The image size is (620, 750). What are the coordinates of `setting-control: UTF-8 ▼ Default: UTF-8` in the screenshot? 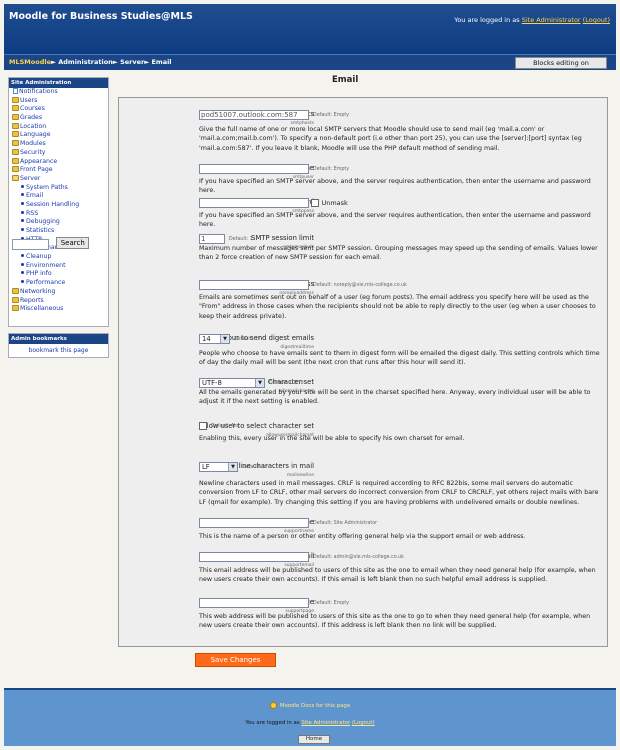 It's located at (251, 383).